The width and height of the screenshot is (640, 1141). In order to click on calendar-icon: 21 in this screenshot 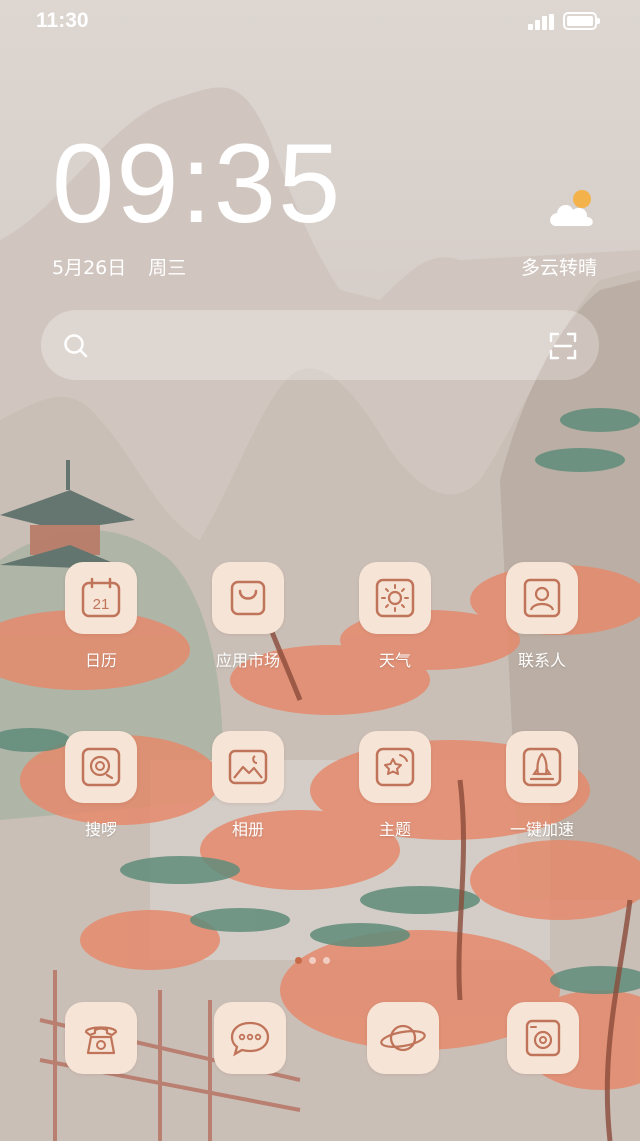, I will do `click(101, 597)`.